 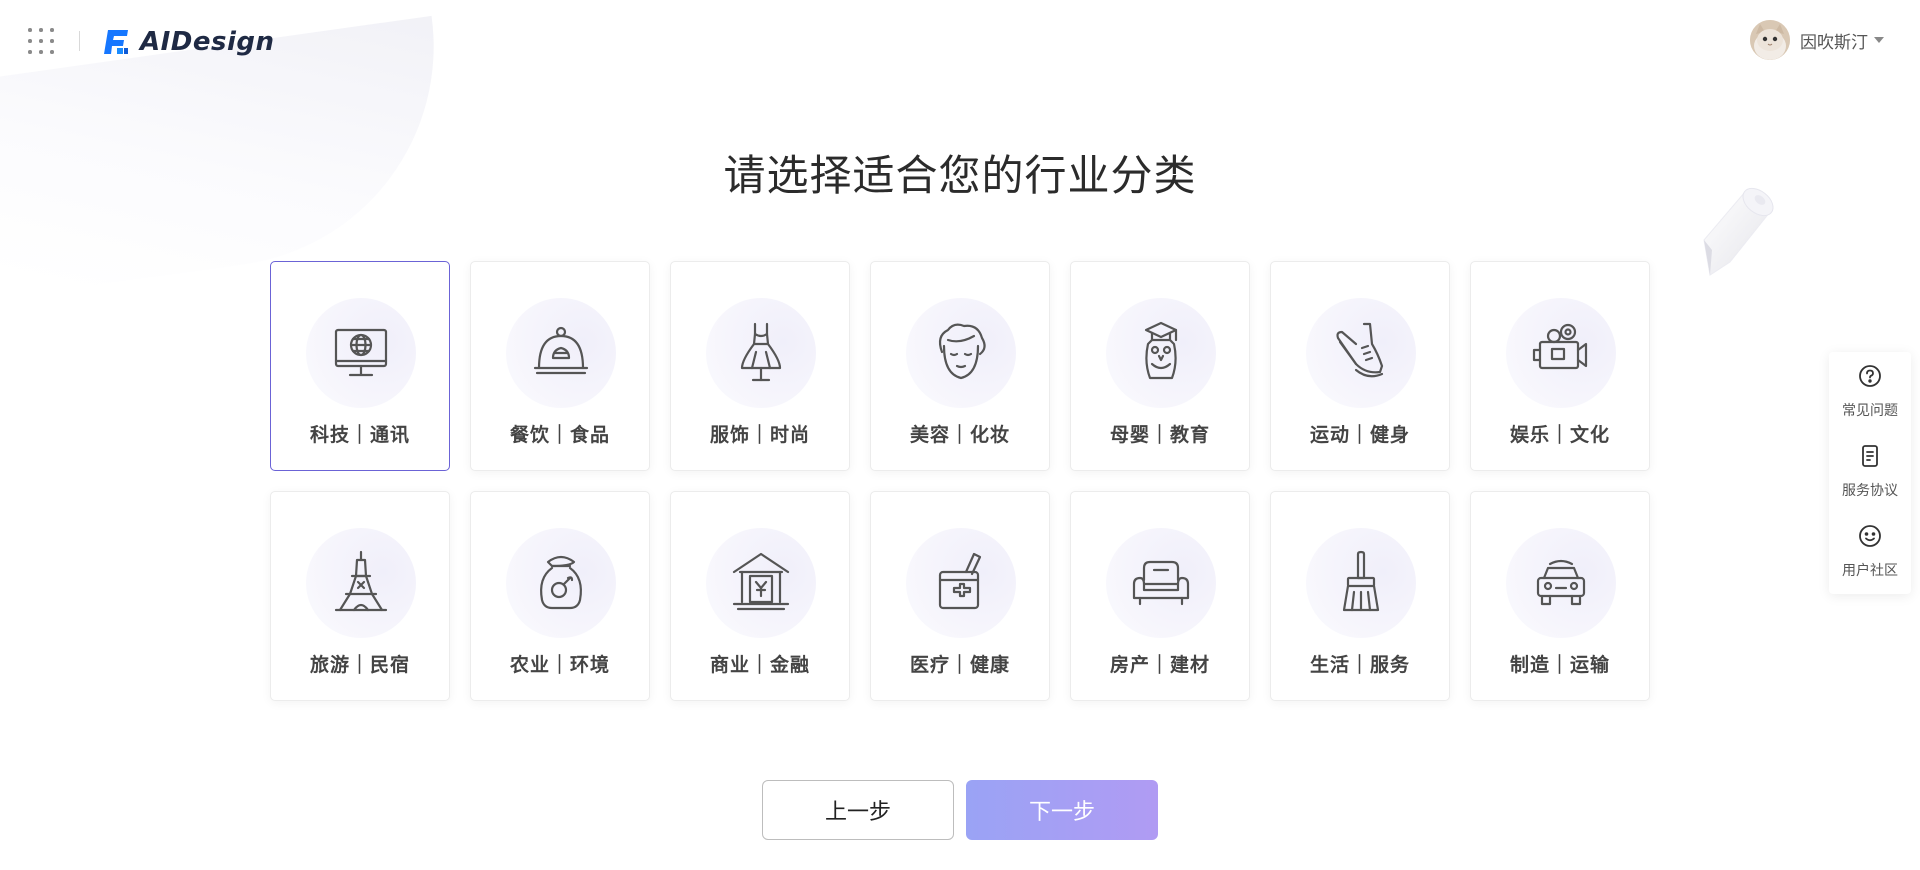 I want to click on bank-yuan-icon, so click(x=761, y=581).